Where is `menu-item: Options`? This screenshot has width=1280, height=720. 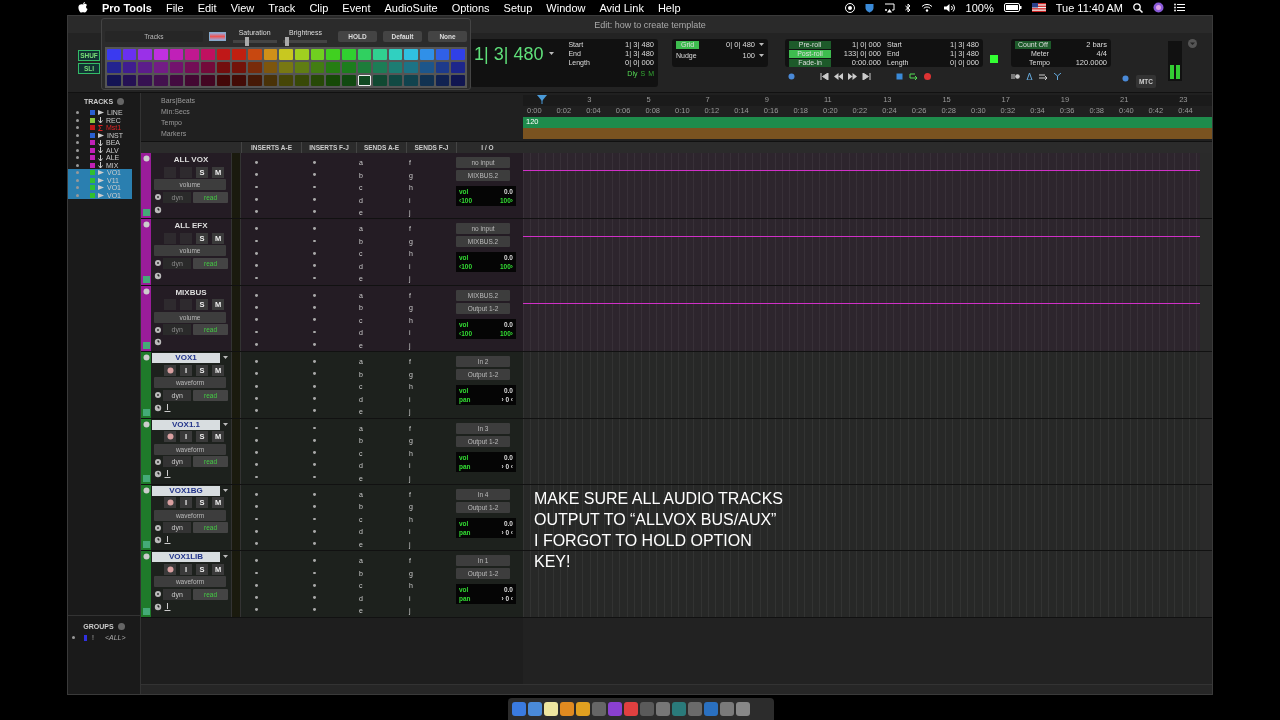 menu-item: Options is located at coordinates (470, 7).